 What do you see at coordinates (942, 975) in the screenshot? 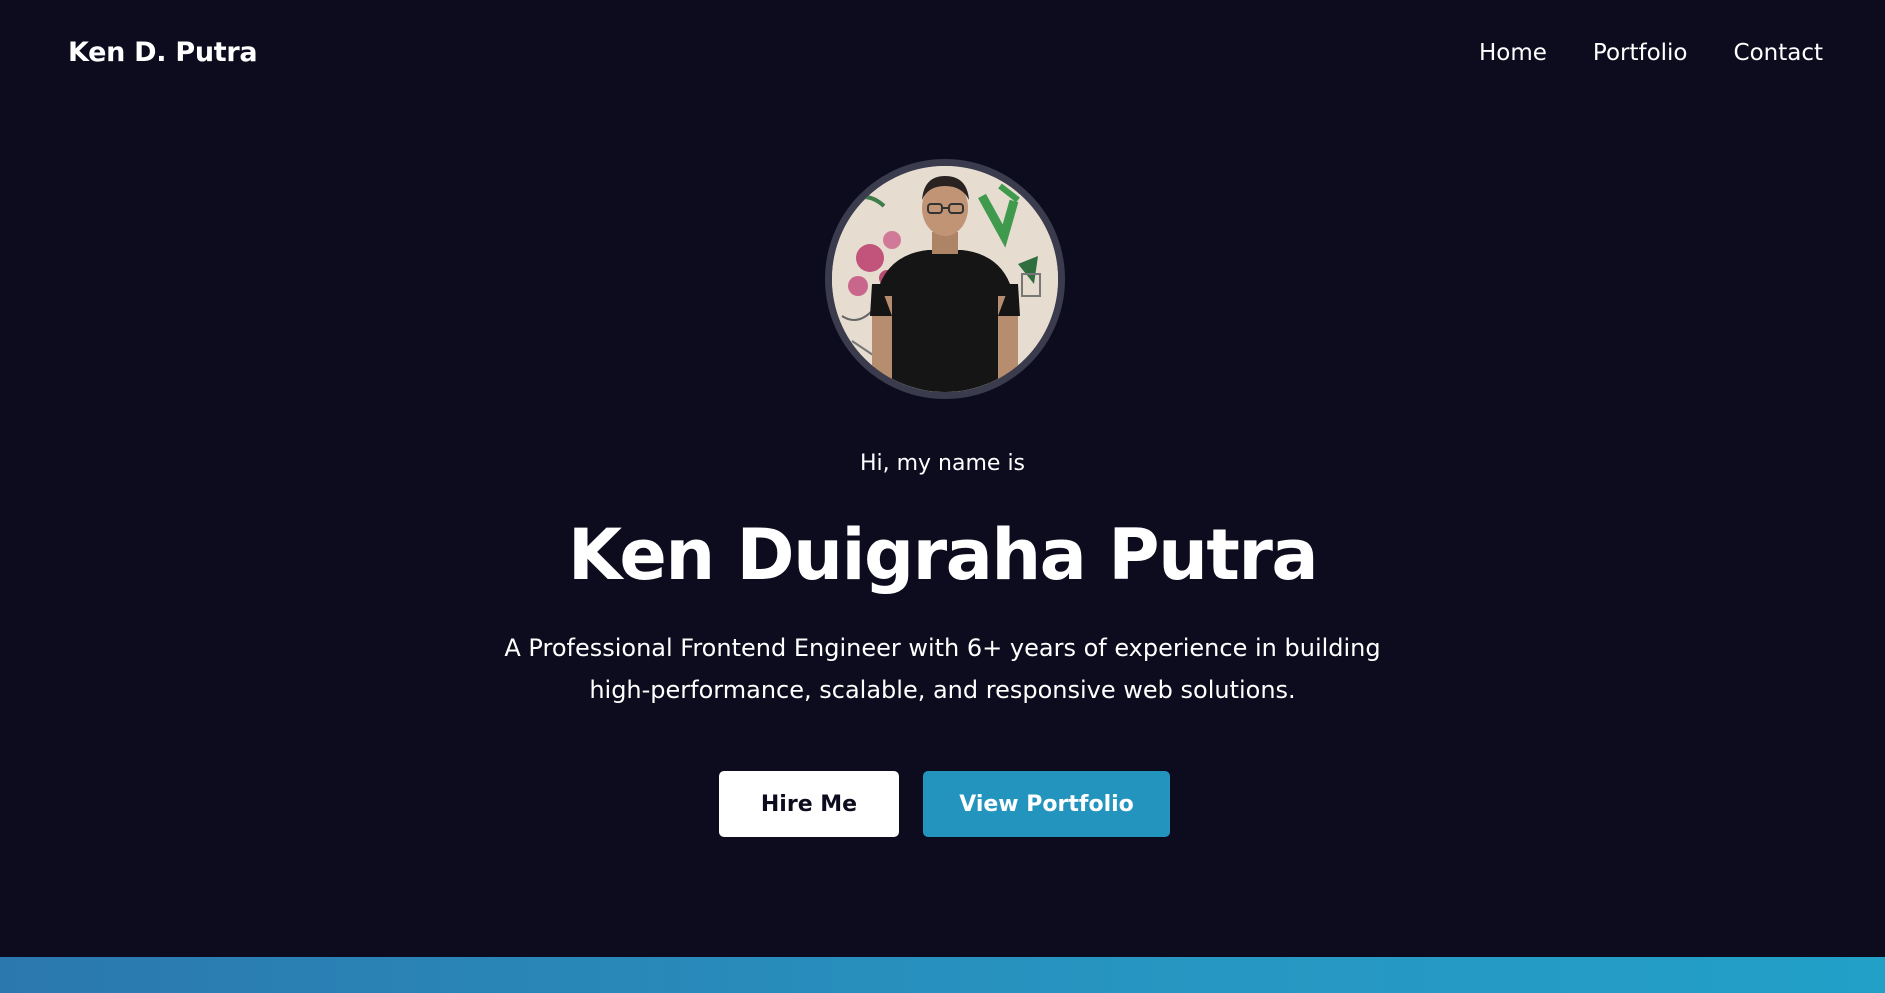
I see `section-divider-band` at bounding box center [942, 975].